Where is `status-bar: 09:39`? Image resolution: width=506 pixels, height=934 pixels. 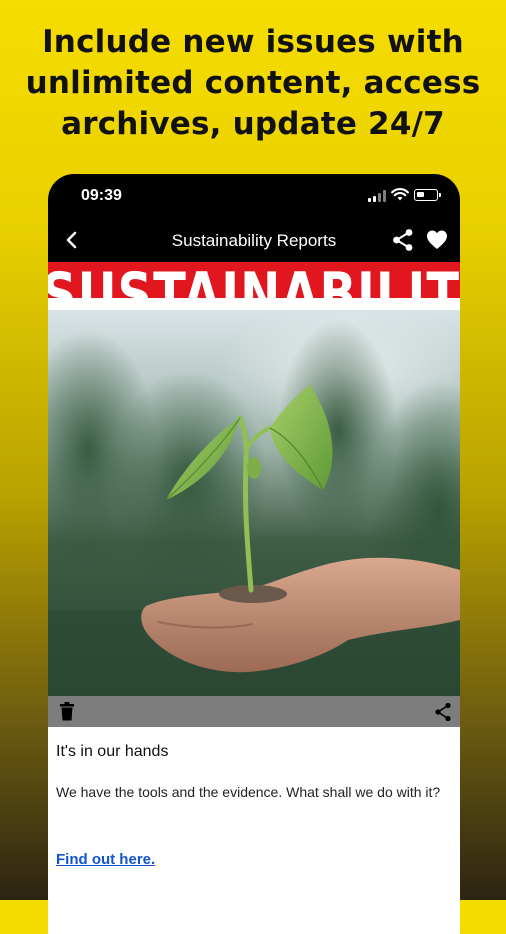 status-bar: 09:39 is located at coordinates (254, 196).